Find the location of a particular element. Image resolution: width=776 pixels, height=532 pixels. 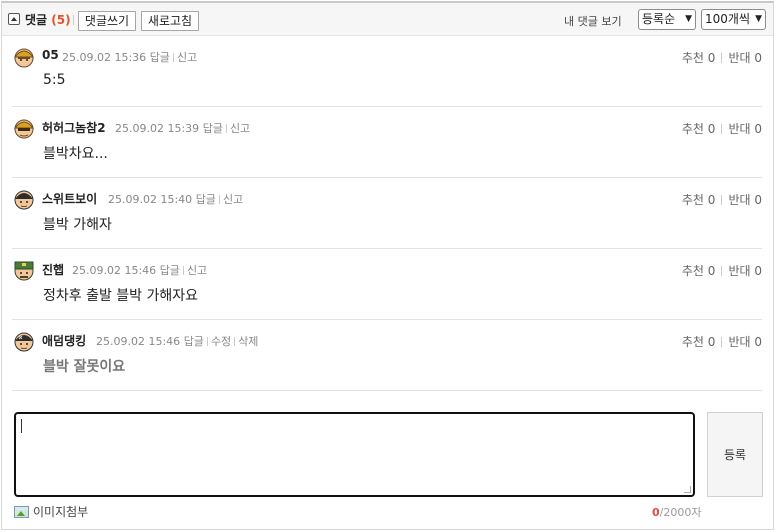

comment-body: 블박 잘못이요 is located at coordinates (84, 367).